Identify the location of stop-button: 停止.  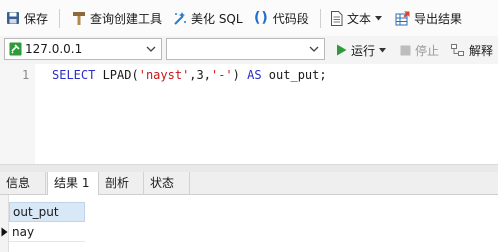
(419, 50).